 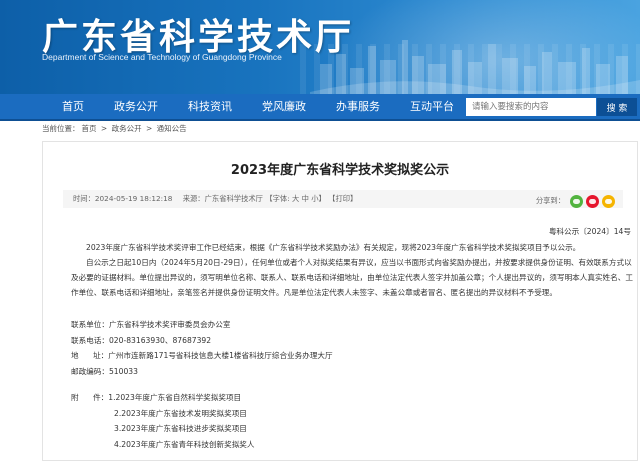 I want to click on contact-unit-label: 联系单位：, so click(x=90, y=324).